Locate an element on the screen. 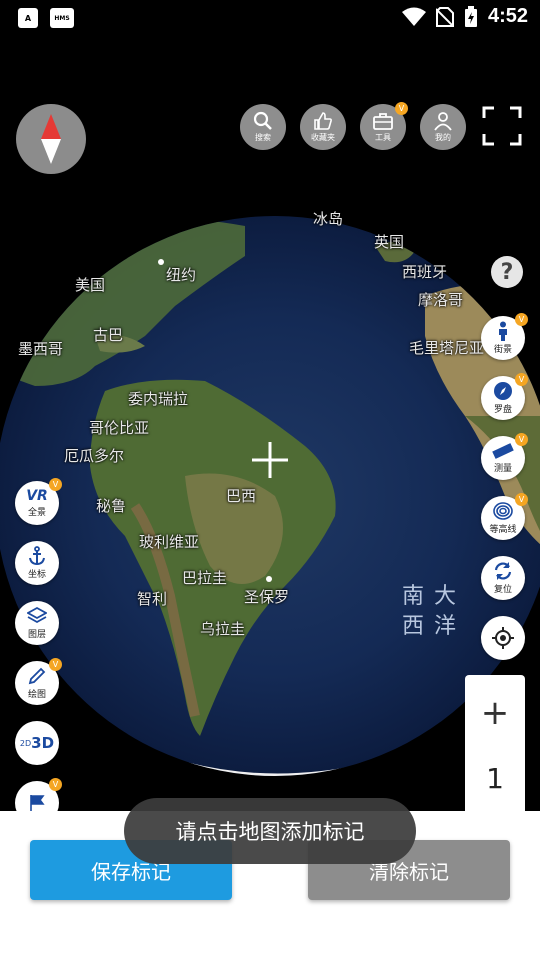 This screenshot has width=540, height=960. map-label-bolivia: 玻利维亚 is located at coordinates (169, 542).